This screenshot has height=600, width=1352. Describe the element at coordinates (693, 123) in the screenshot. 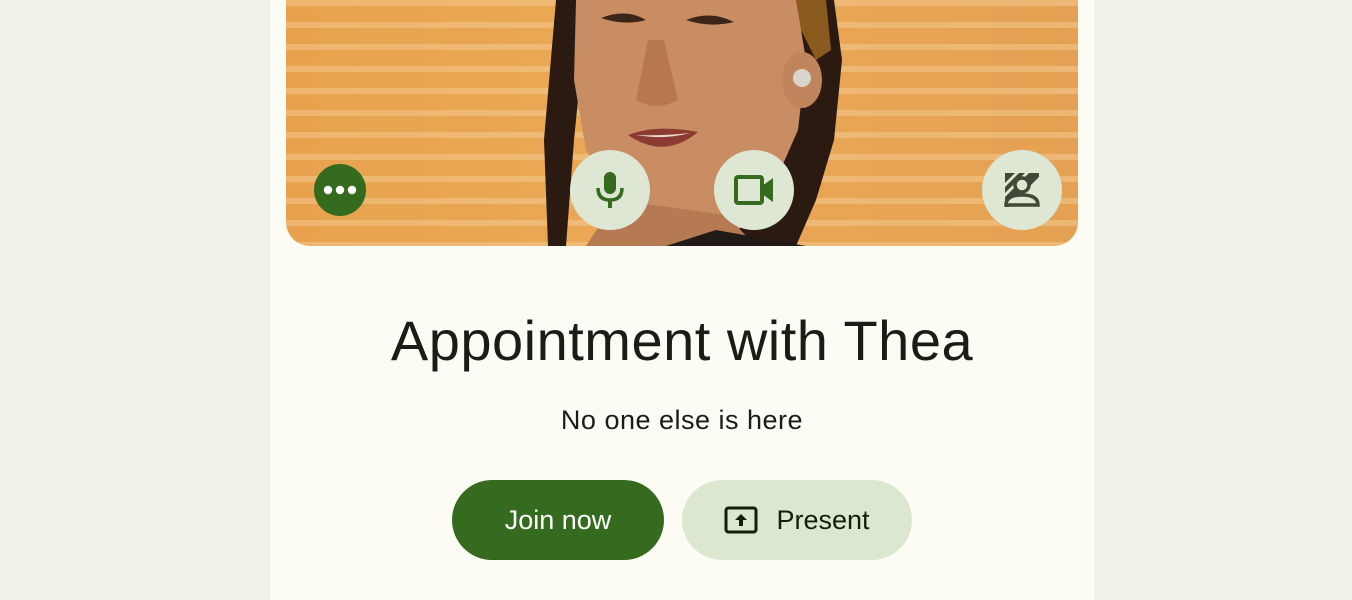

I see `participant-video-image` at that location.